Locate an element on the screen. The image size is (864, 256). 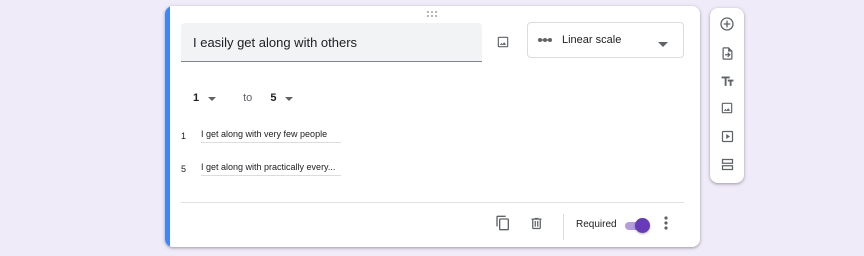
linear-scale-icon is located at coordinates (545, 40).